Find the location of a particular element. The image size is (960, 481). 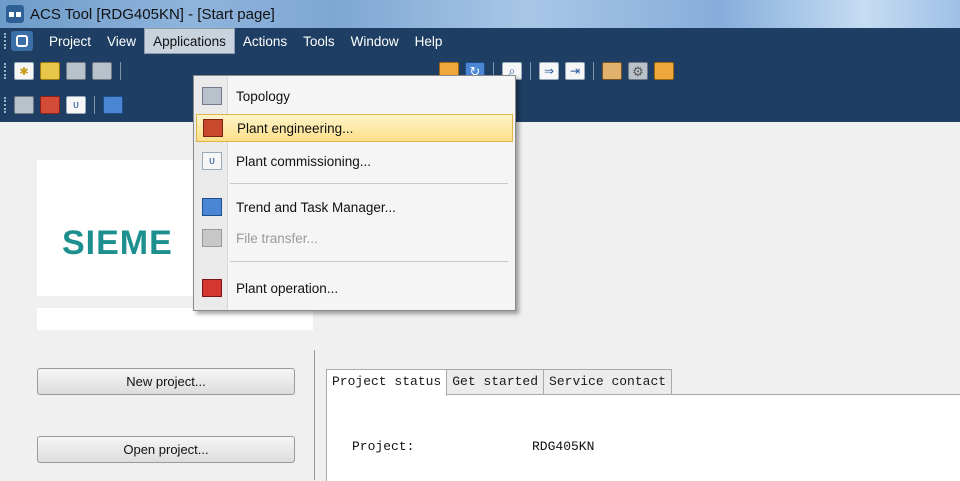

menu-view: View is located at coordinates (121, 41).